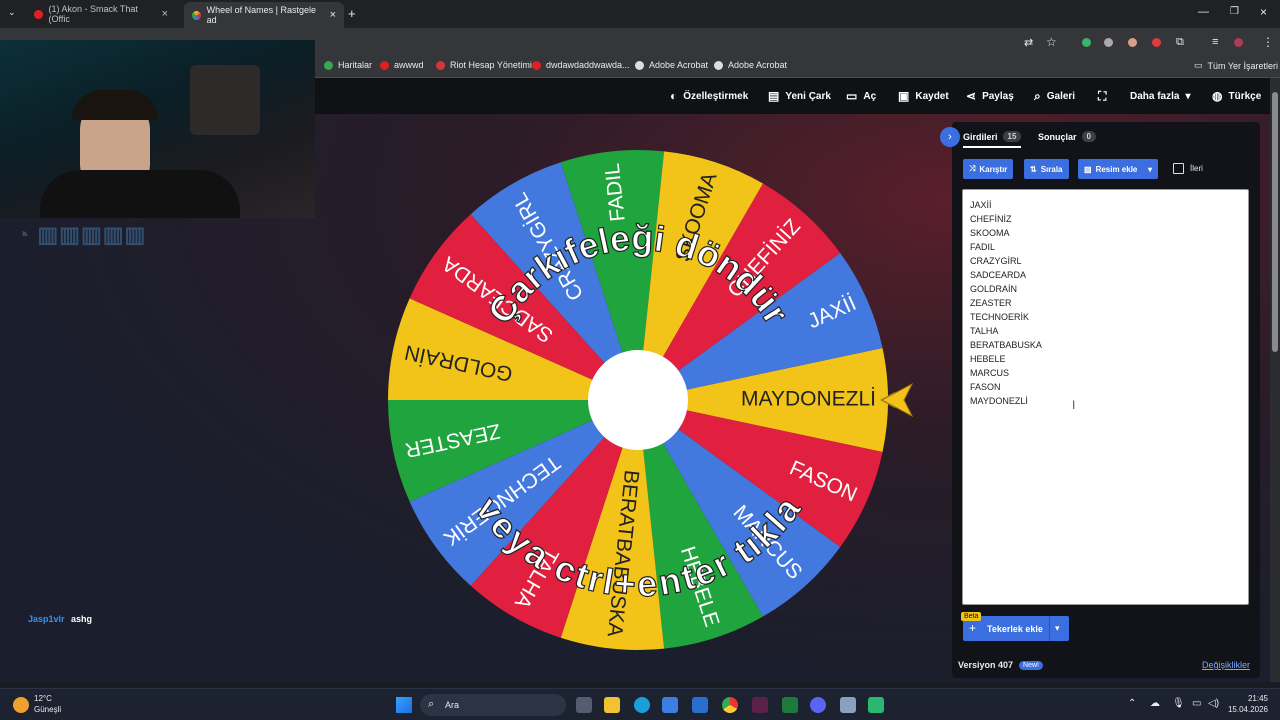 The image size is (1280, 720). What do you see at coordinates (988, 169) in the screenshot?
I see `shuffle-button: ⤨ Karıştır` at bounding box center [988, 169].